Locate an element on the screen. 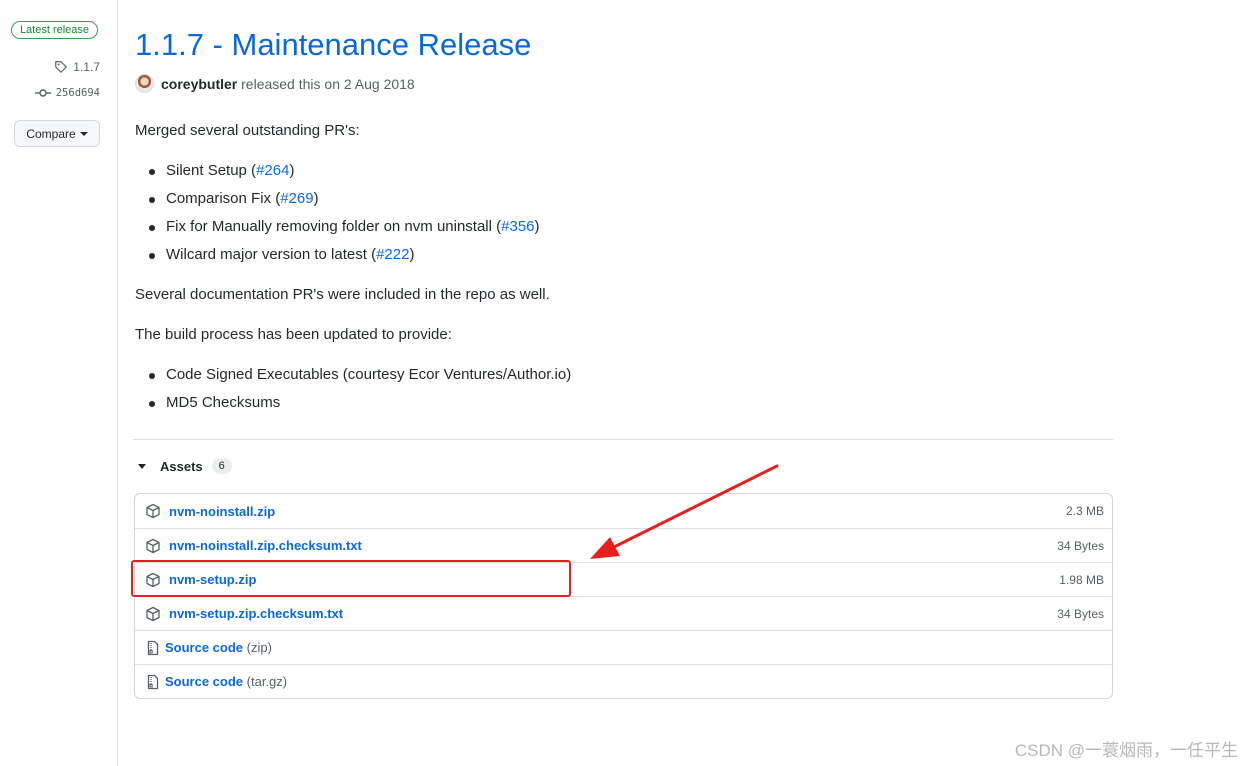 The image size is (1254, 766). list-item: Wilcard major version to latest (#222) is located at coordinates (337, 255).